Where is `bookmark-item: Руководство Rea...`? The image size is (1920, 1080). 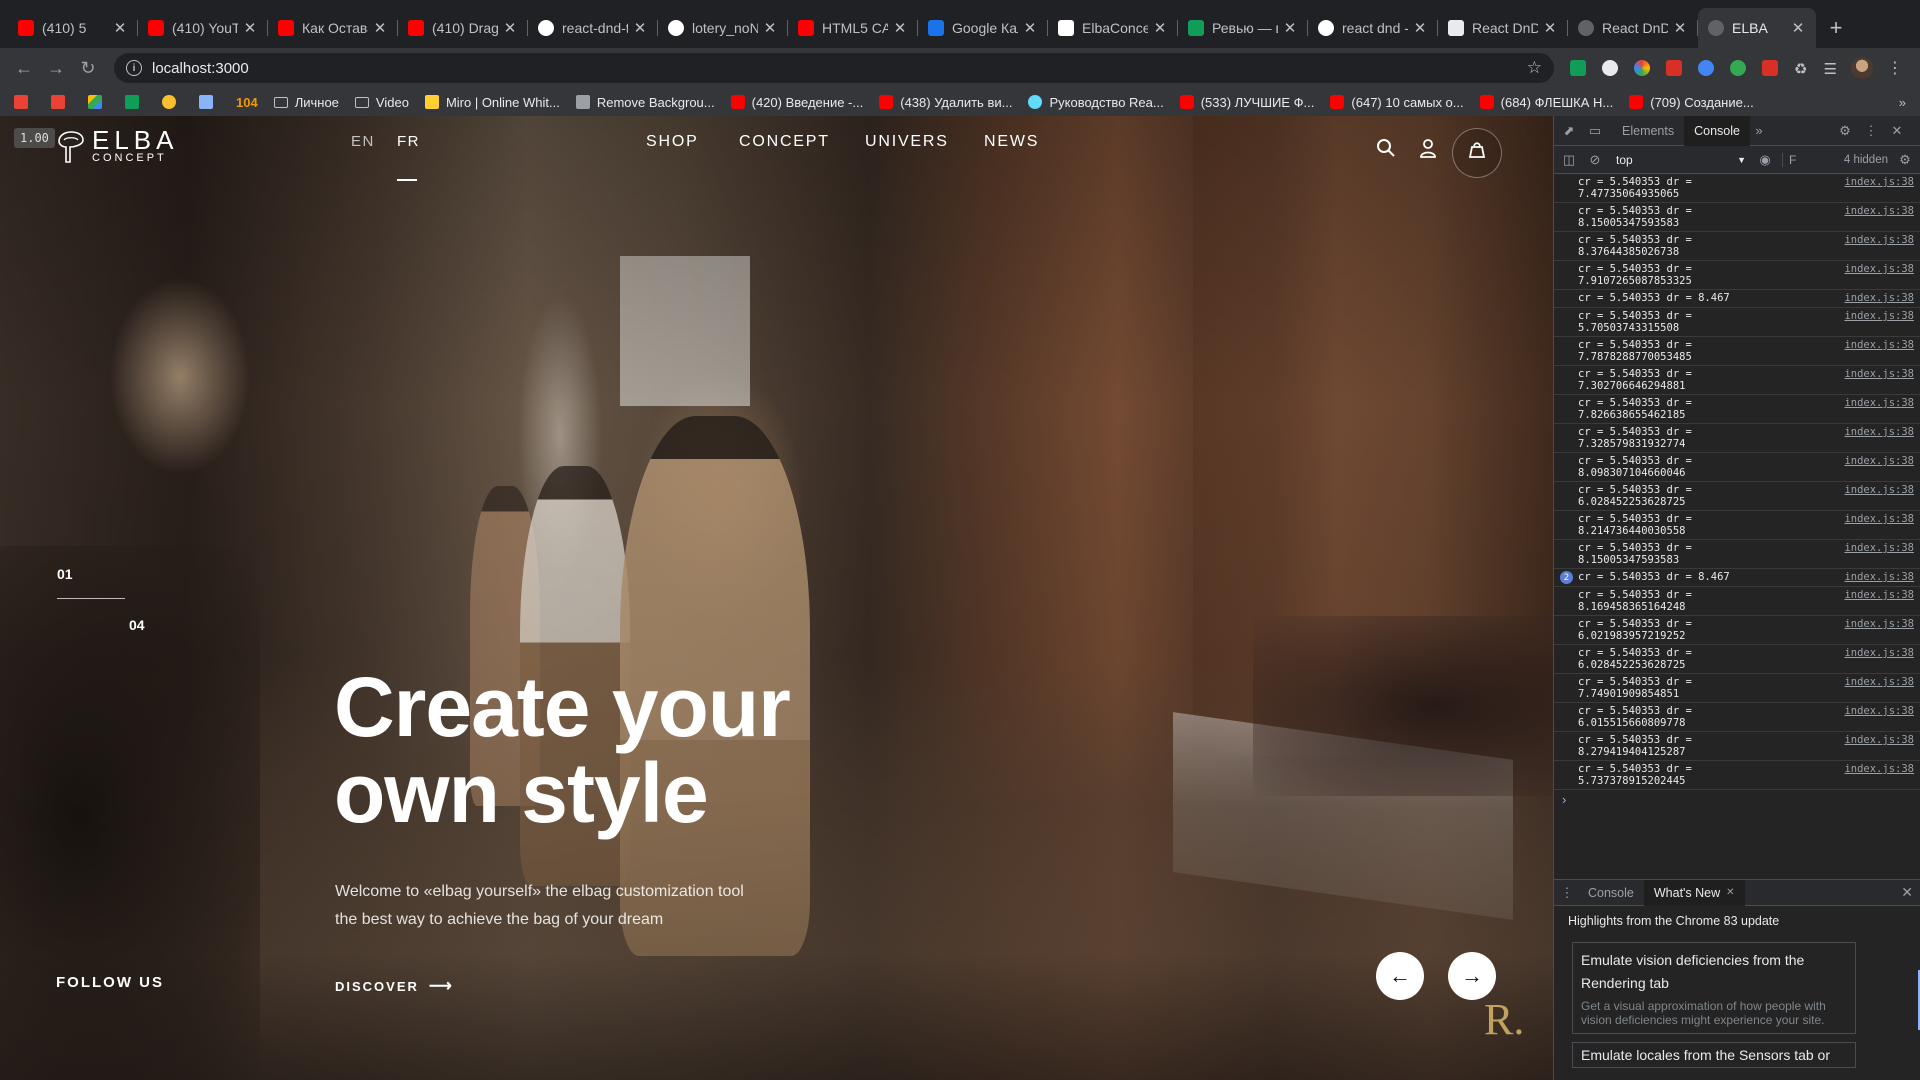 bookmark-item: Руководство Rea... is located at coordinates (1096, 102).